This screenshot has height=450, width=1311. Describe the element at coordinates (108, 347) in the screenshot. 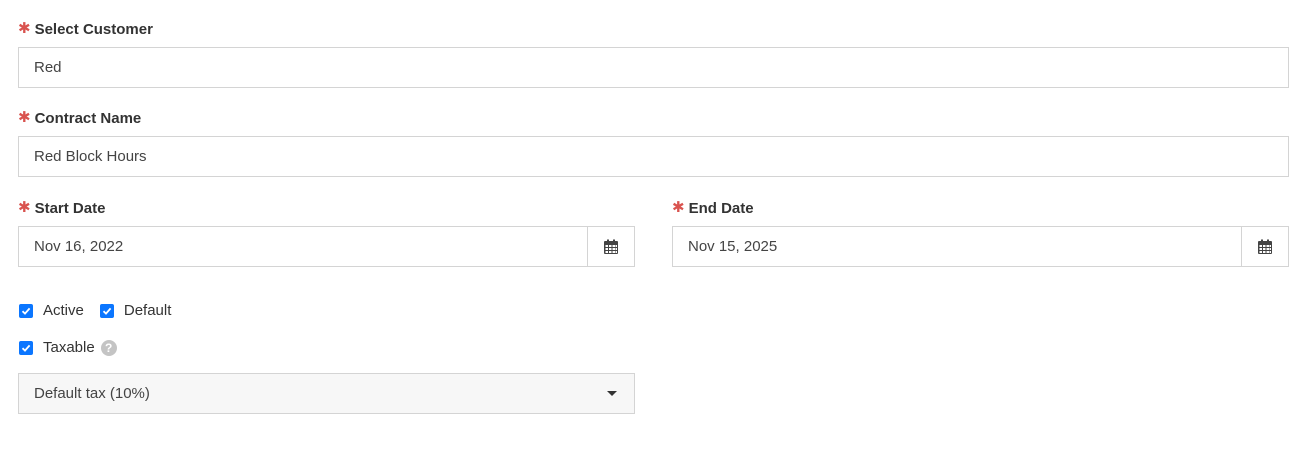

I see `help-icon: ?` at that location.